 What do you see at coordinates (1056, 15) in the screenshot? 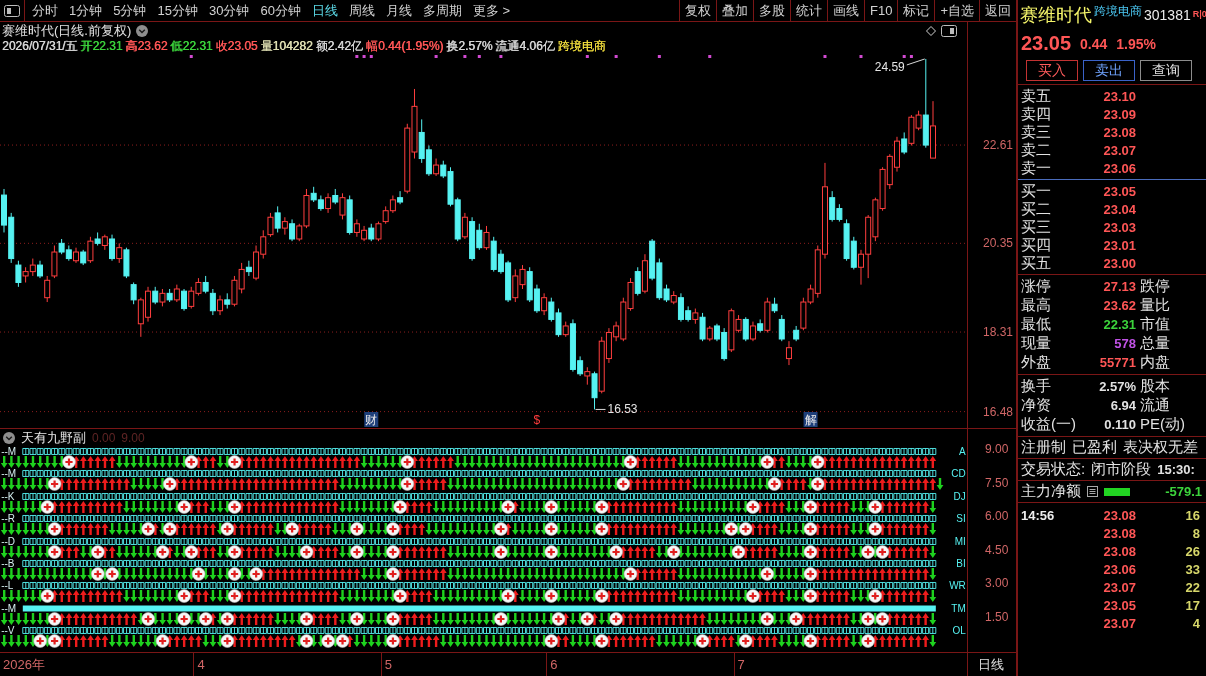
I see `stock-name: 赛维时代` at bounding box center [1056, 15].